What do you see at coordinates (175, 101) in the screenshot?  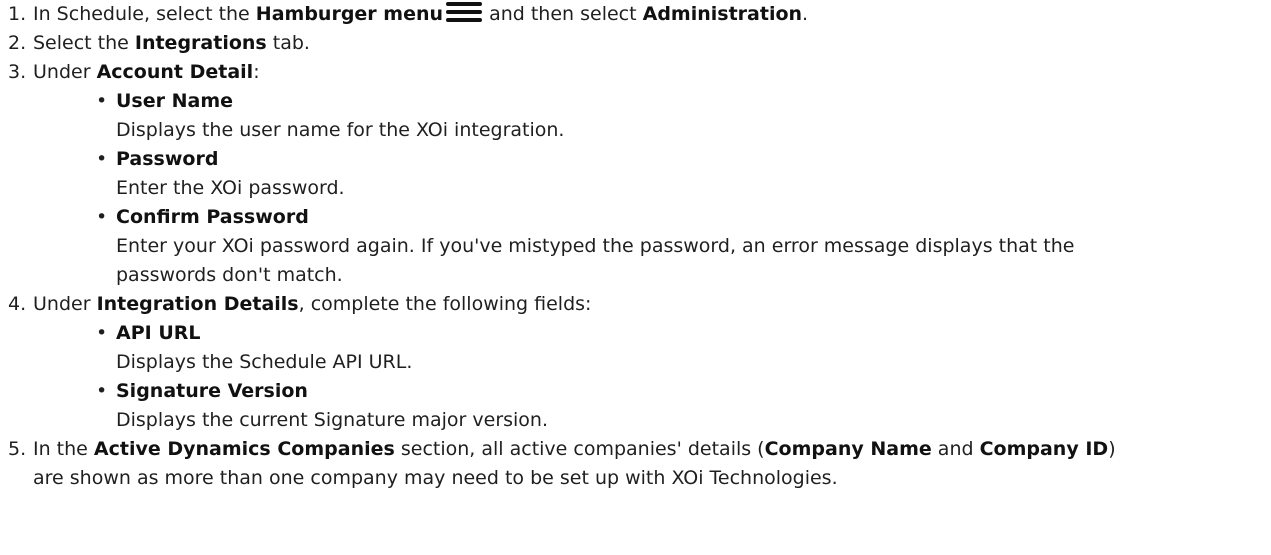 I see `field-title: User Name` at bounding box center [175, 101].